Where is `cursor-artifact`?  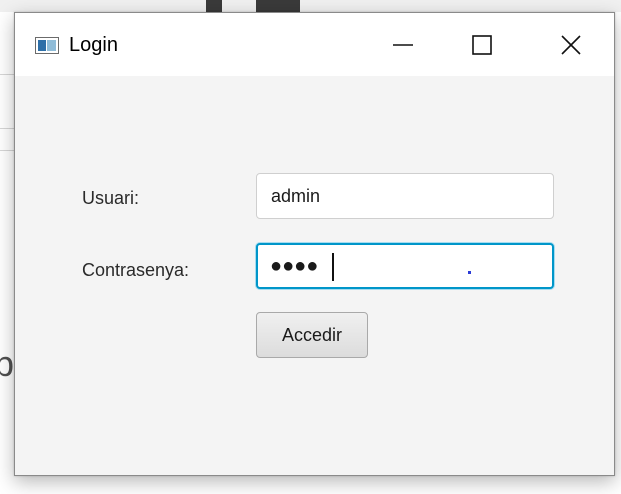 cursor-artifact is located at coordinates (469, 272).